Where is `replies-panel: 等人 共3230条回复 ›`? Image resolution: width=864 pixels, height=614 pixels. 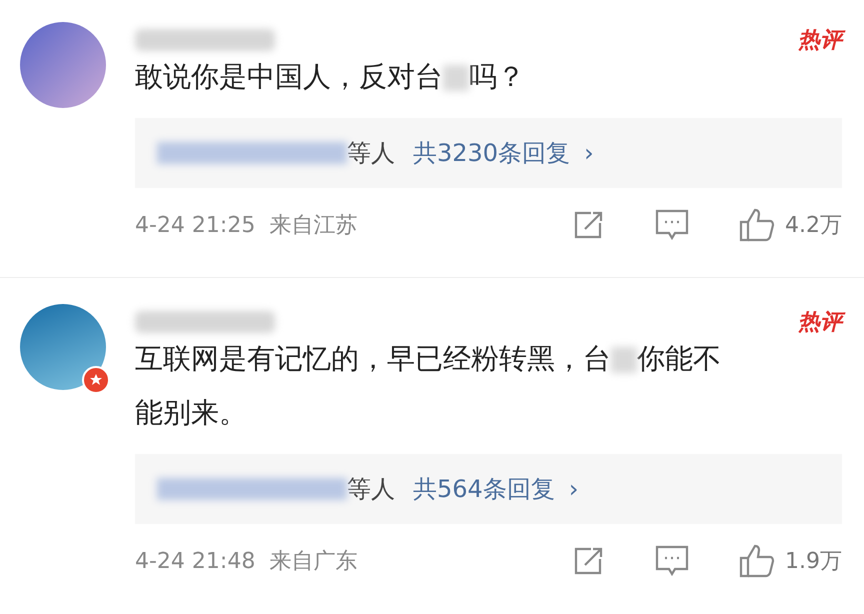
replies-panel: 等人 共3230条回复 › is located at coordinates (488, 153).